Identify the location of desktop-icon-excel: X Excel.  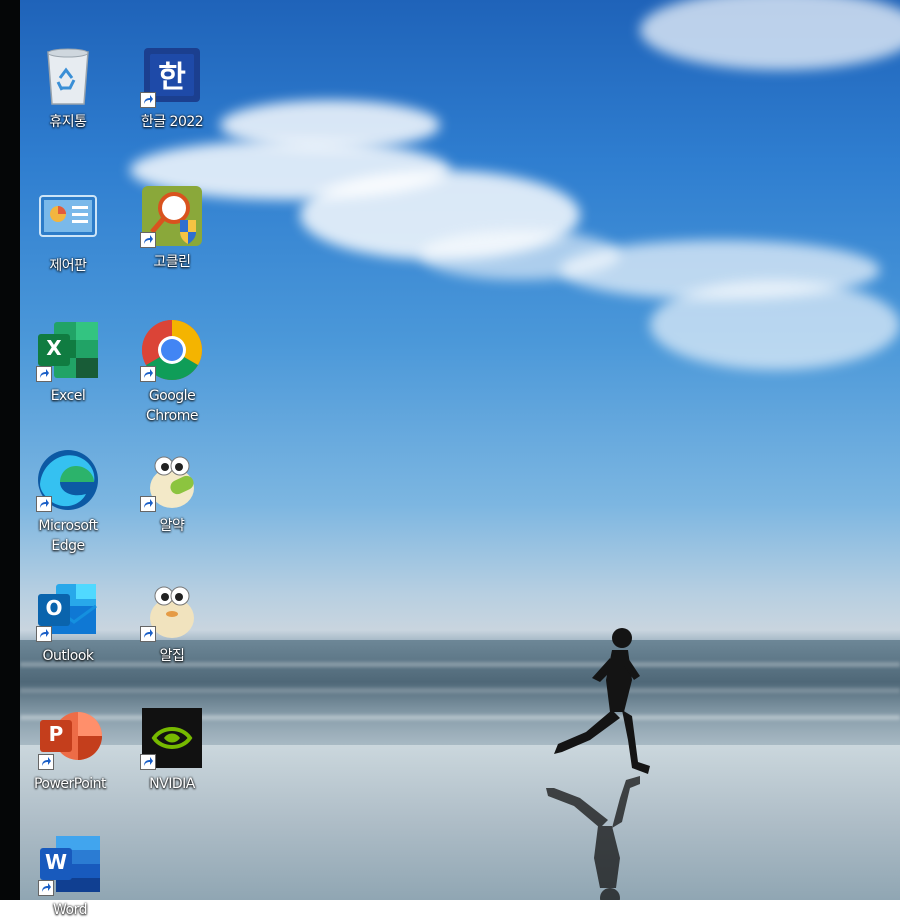
(68, 362).